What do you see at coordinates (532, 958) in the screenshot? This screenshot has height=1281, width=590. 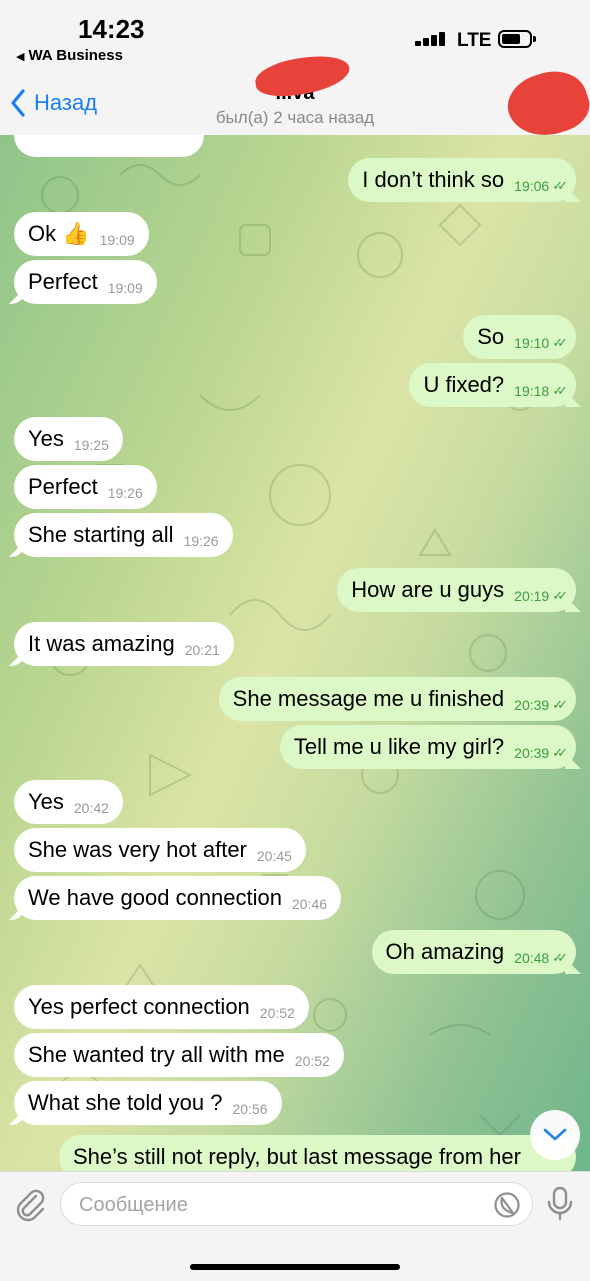 I see `message-time: 20:48` at bounding box center [532, 958].